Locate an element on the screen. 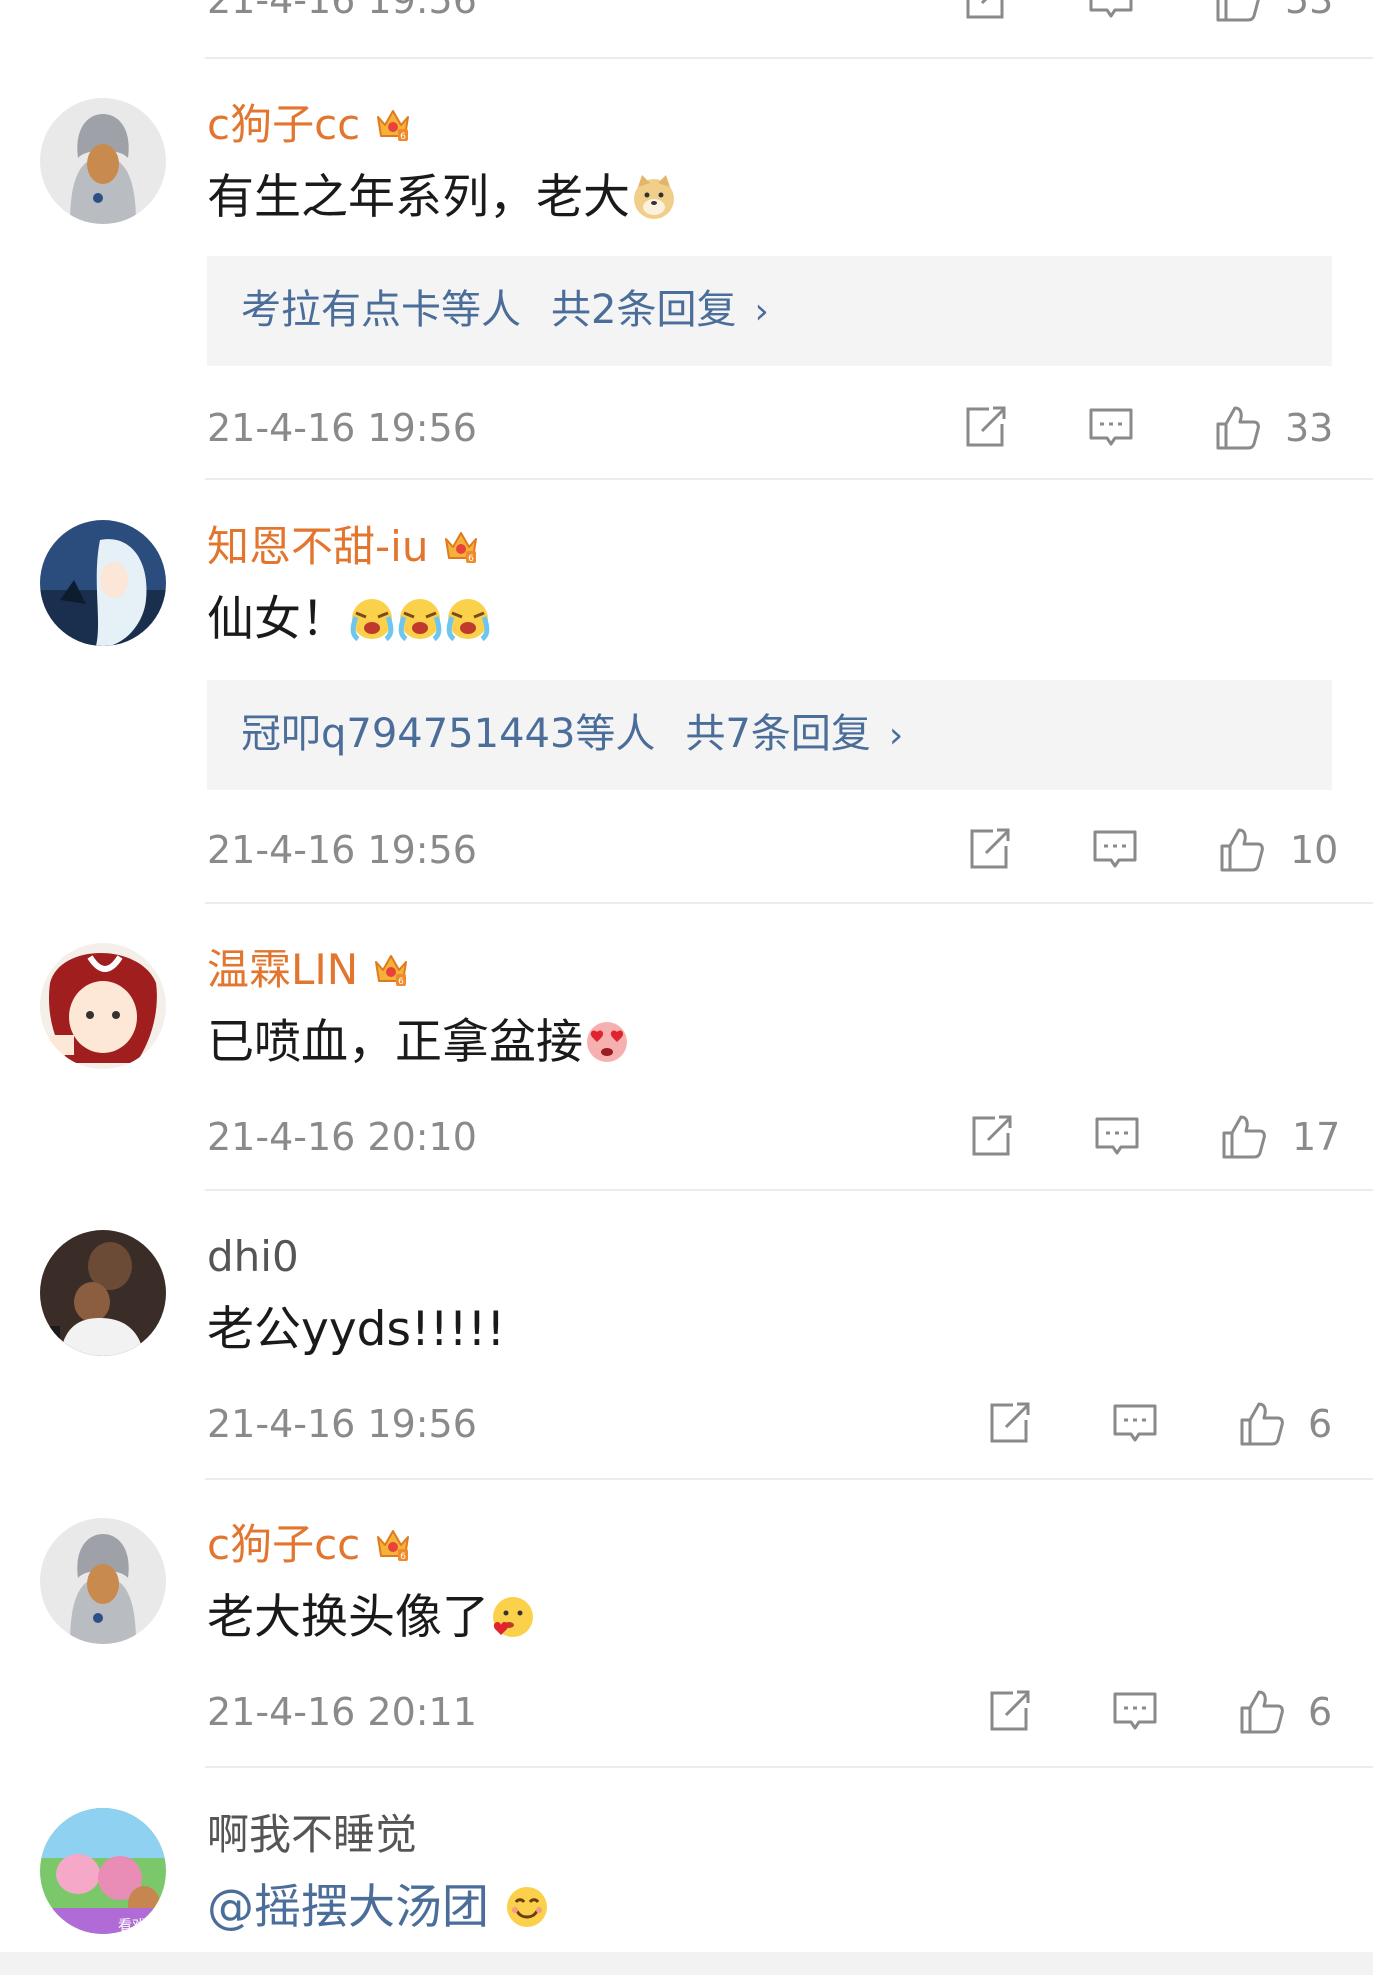  reply-count-link: 共7条回复 is located at coordinates (777, 734).